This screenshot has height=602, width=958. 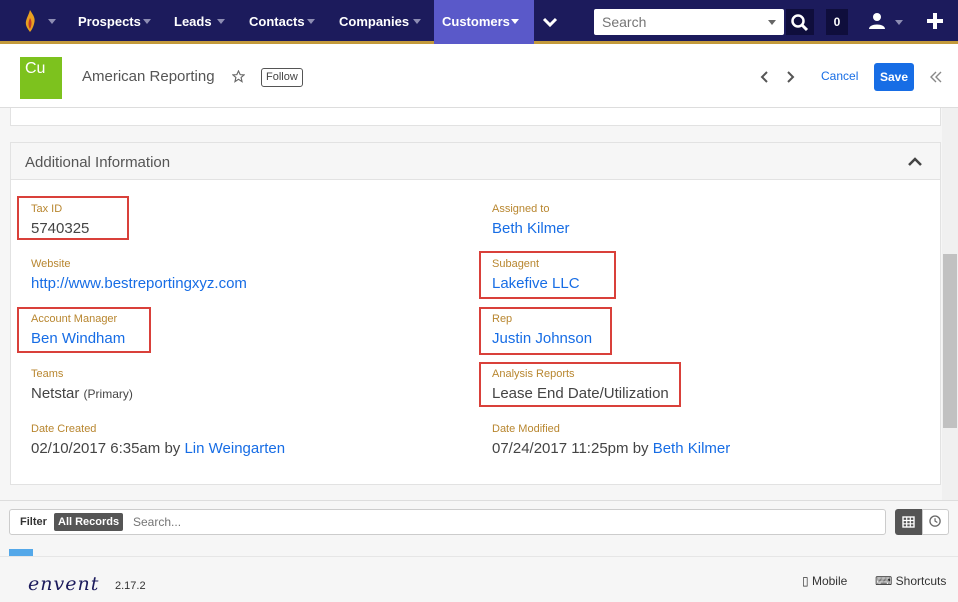 I want to click on team-primary-note: (Primary), so click(x=108, y=394).